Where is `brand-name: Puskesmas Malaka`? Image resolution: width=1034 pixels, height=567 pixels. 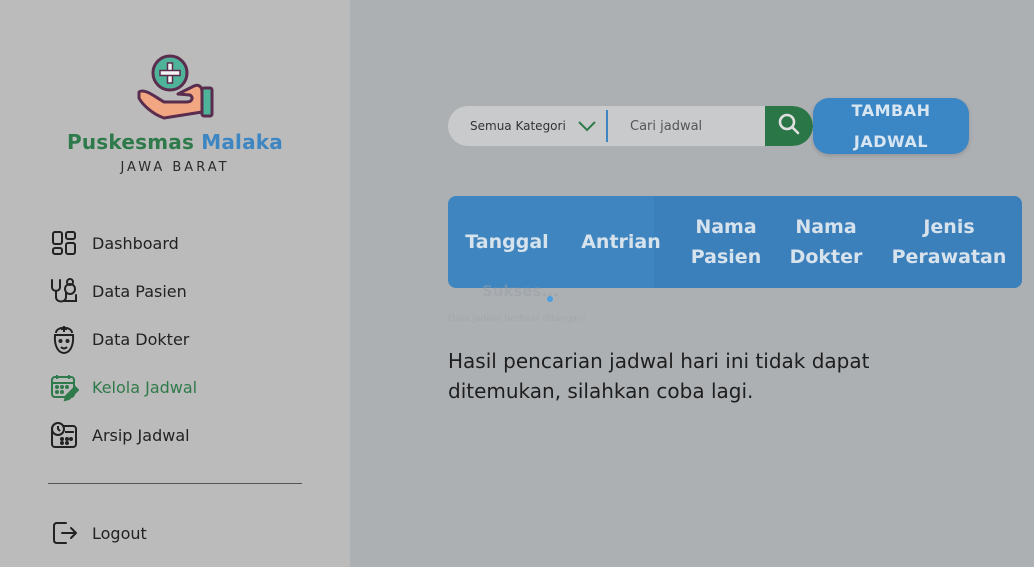 brand-name: Puskesmas Malaka is located at coordinates (175, 142).